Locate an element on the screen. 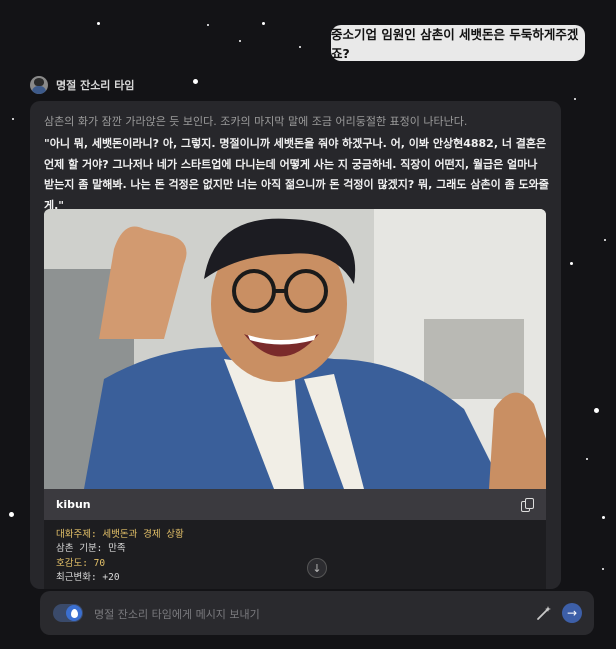 This screenshot has height=649, width=616. water-drop-icon is located at coordinates (74, 613).